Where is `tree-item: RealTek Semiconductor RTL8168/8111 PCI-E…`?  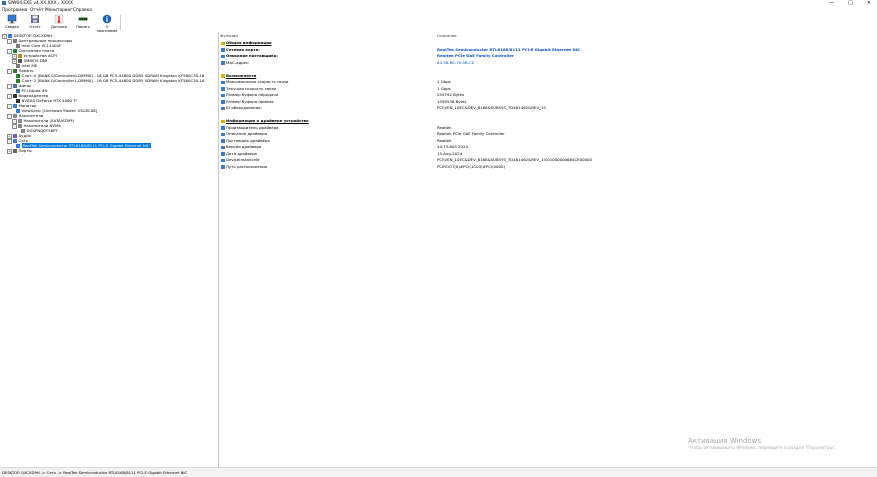
tree-item: RealTek Semiconductor RTL8168/8111 PCI-E… is located at coordinates (81, 145).